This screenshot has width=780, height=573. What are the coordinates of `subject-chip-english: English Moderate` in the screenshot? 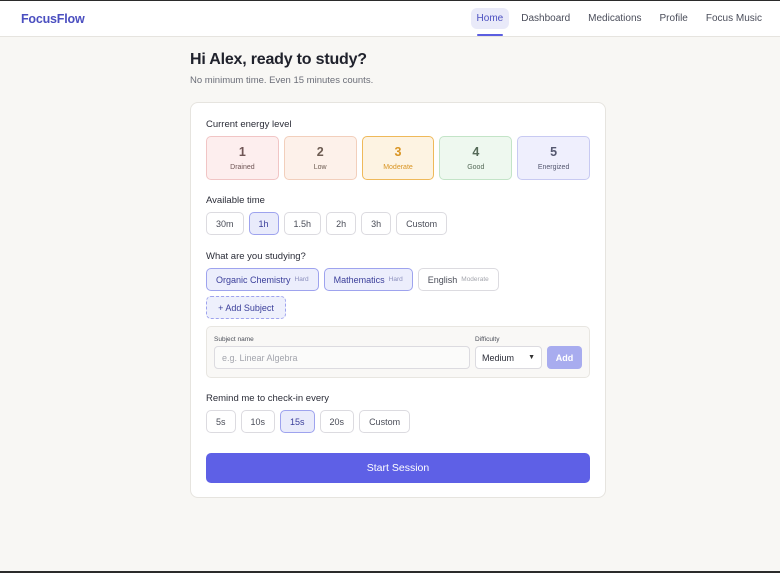 It's located at (458, 279).